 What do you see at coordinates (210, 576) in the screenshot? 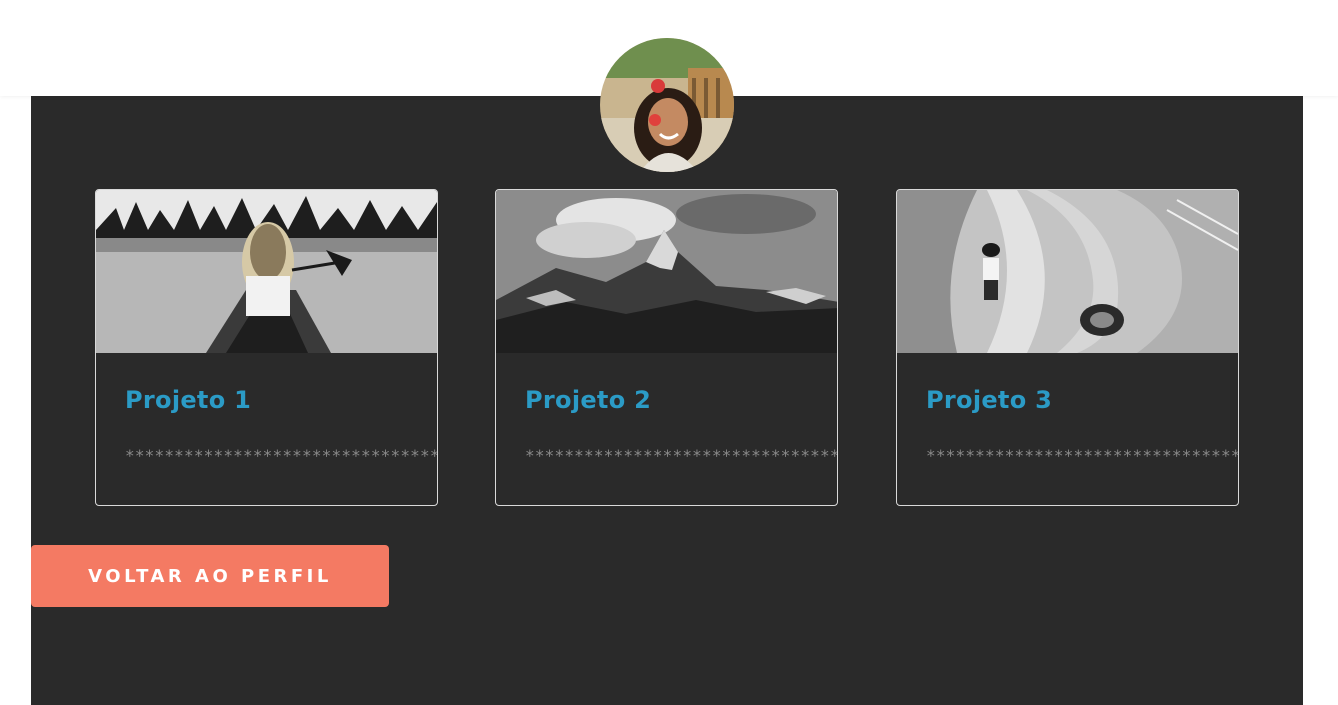
I see `back-to-profile-button: VOLTAR AO PERFIL` at bounding box center [210, 576].